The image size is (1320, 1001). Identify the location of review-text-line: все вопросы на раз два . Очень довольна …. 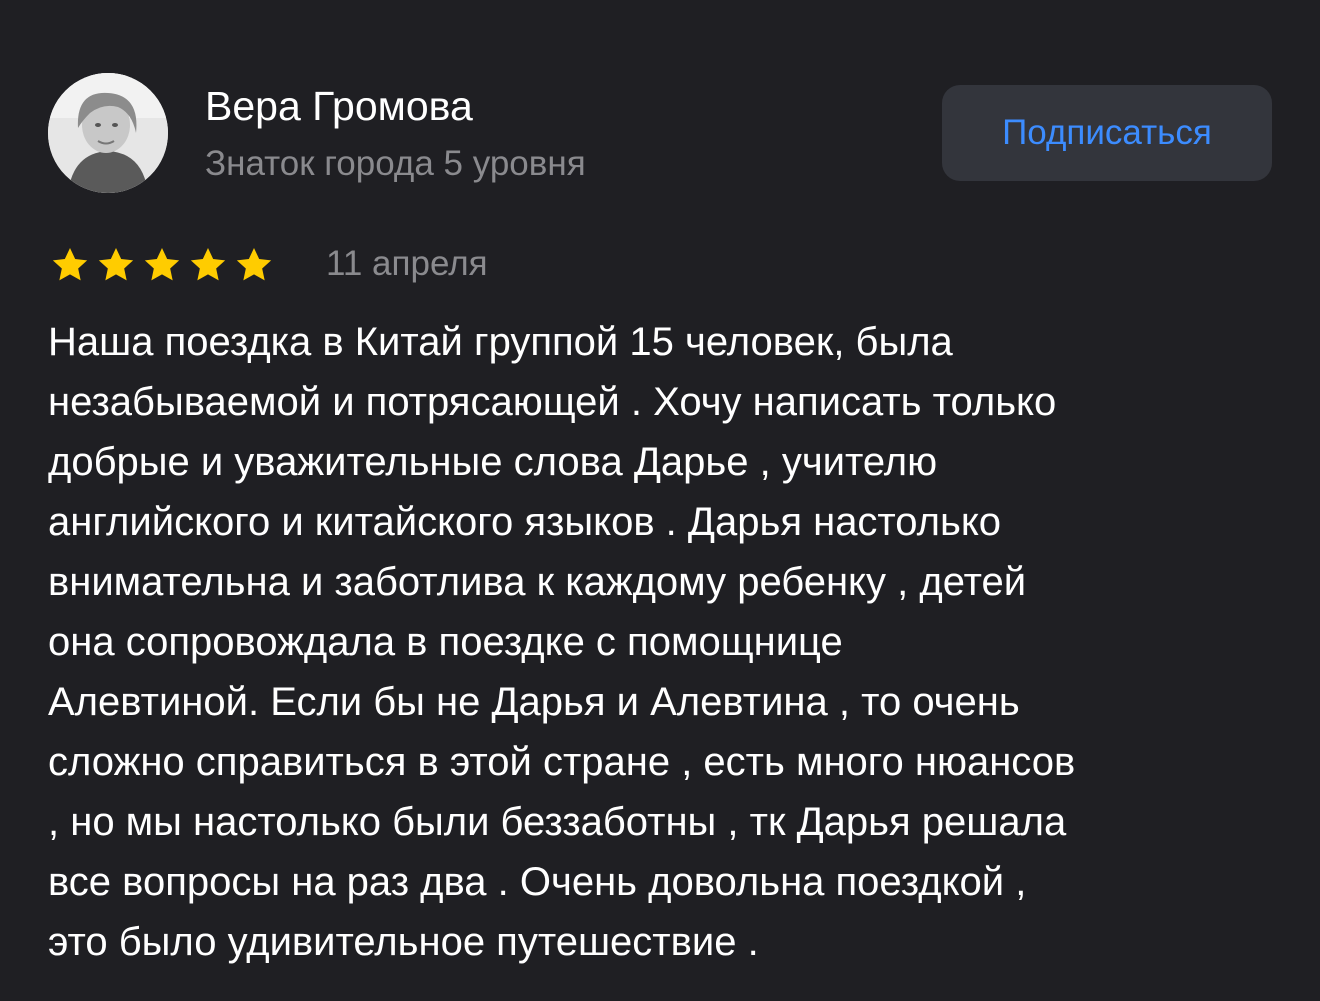
(537, 882).